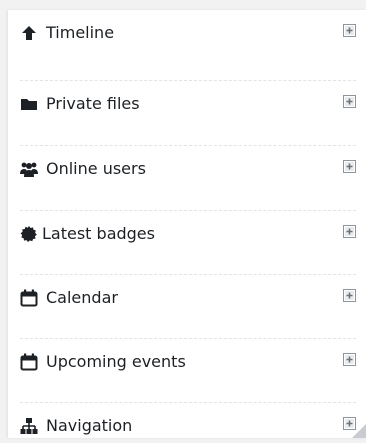 This screenshot has height=443, width=366. What do you see at coordinates (82, 297) in the screenshot?
I see `block-title-calendar: Calendar` at bounding box center [82, 297].